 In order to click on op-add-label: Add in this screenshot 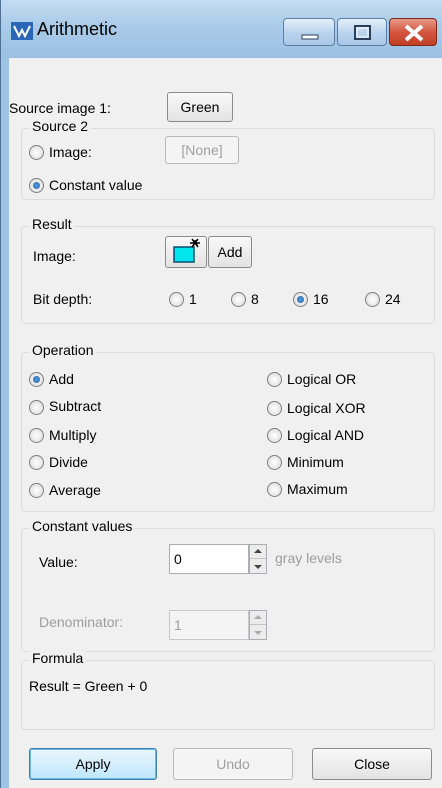, I will do `click(61, 379)`.